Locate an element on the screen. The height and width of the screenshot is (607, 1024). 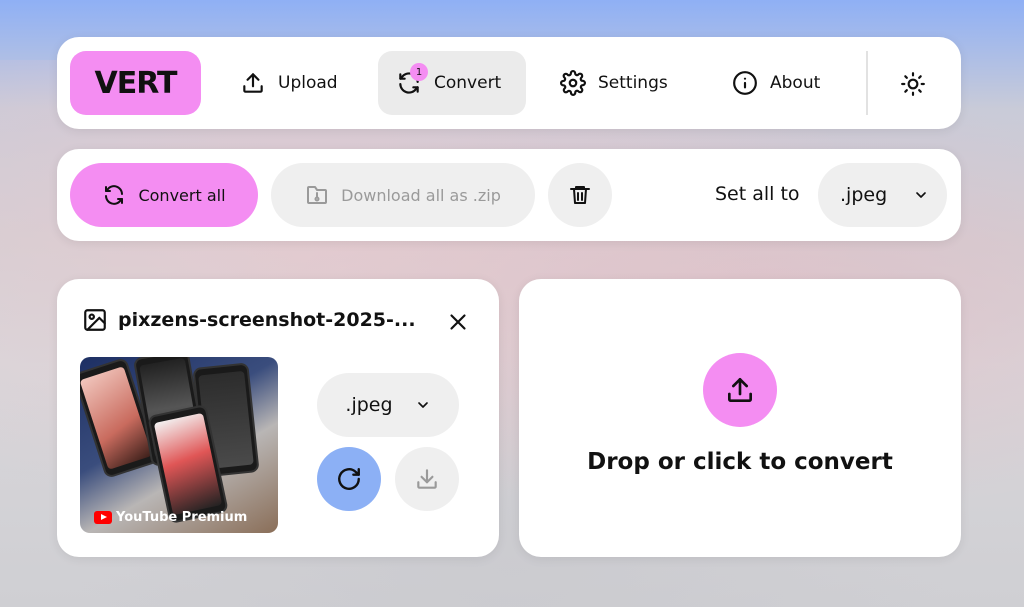
top-navigation: VERT Upload 1 Convert Settings About is located at coordinates (509, 83).